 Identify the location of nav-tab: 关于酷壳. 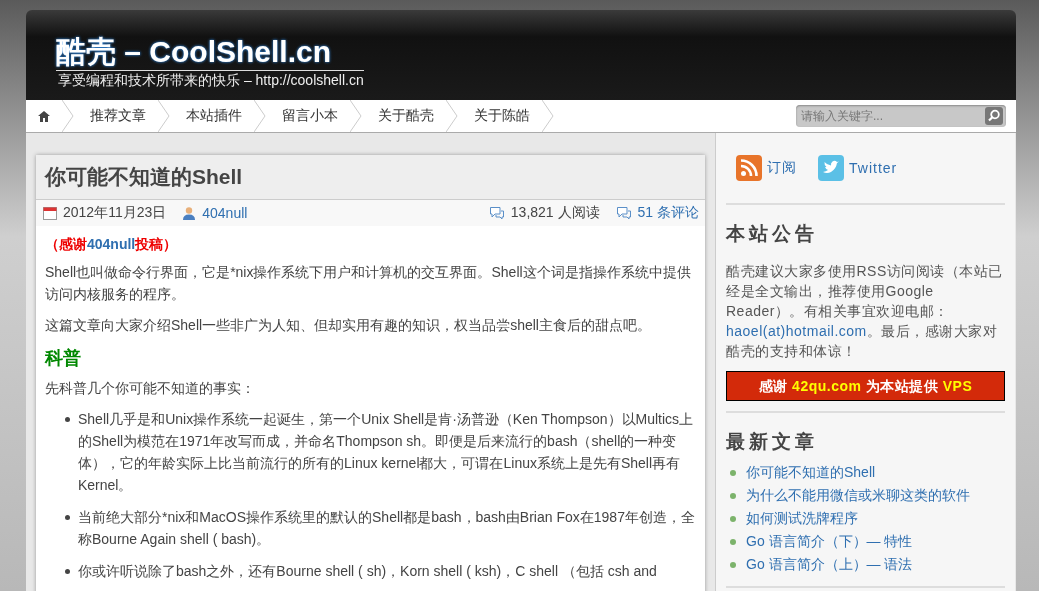
(404, 116).